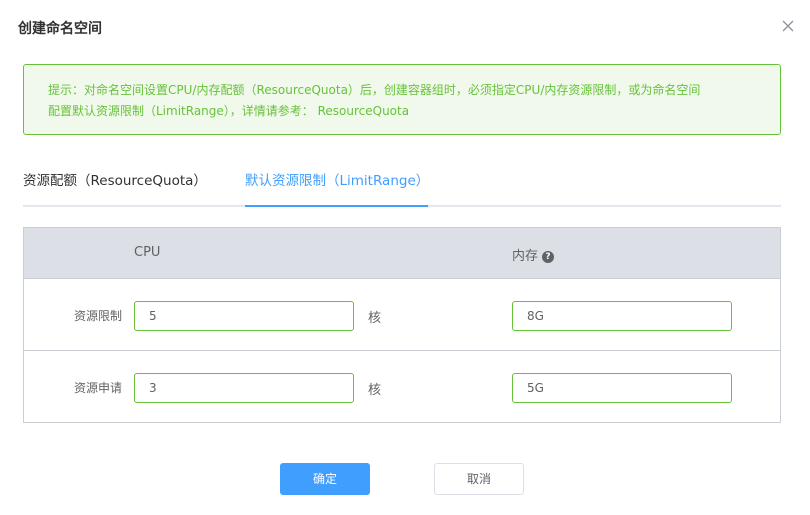  I want to click on cpu-request-input, so click(244, 388).